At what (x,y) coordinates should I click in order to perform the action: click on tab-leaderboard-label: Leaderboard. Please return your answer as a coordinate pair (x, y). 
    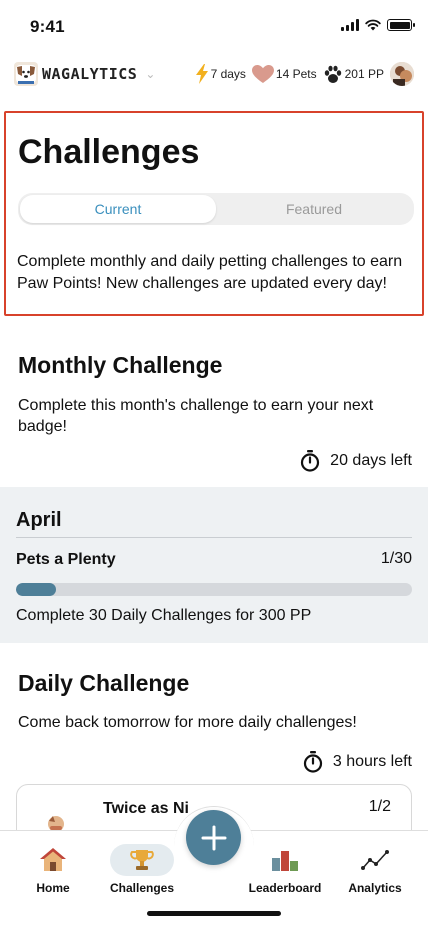
    Looking at the image, I should click on (285, 888).